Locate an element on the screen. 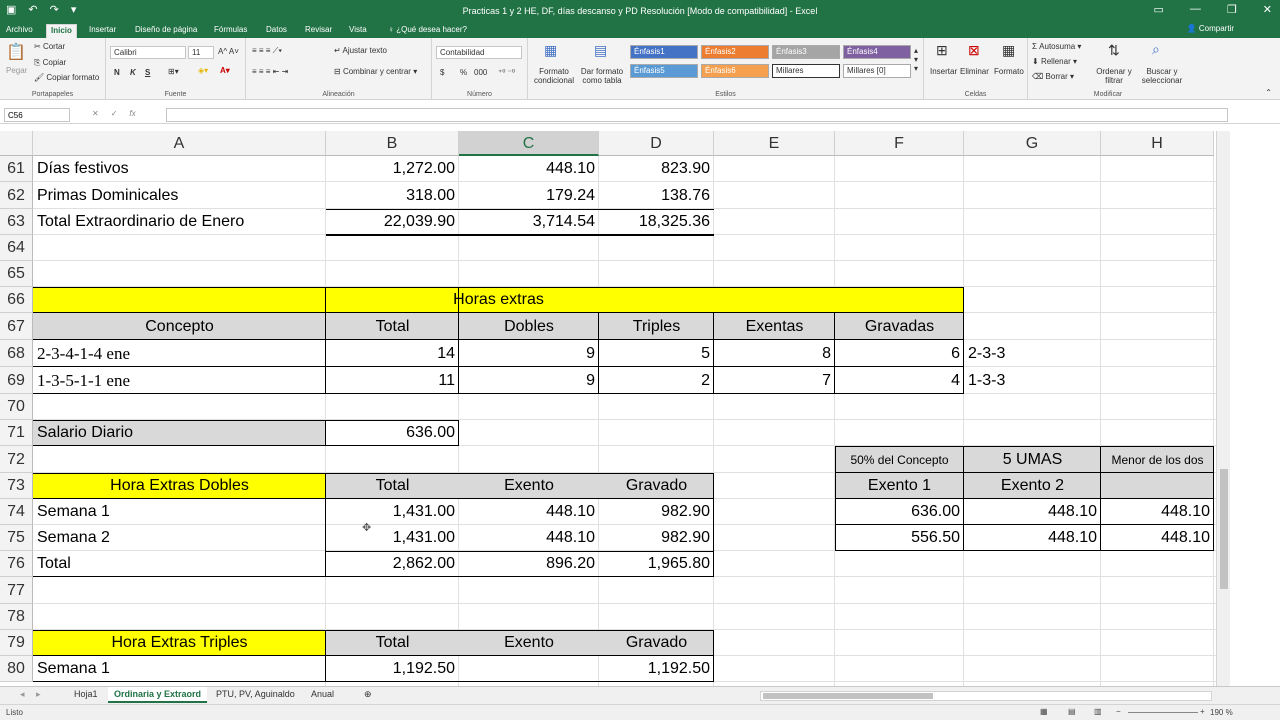 The width and height of the screenshot is (1280, 720). cell-a71: Salario Diario is located at coordinates (179, 433).